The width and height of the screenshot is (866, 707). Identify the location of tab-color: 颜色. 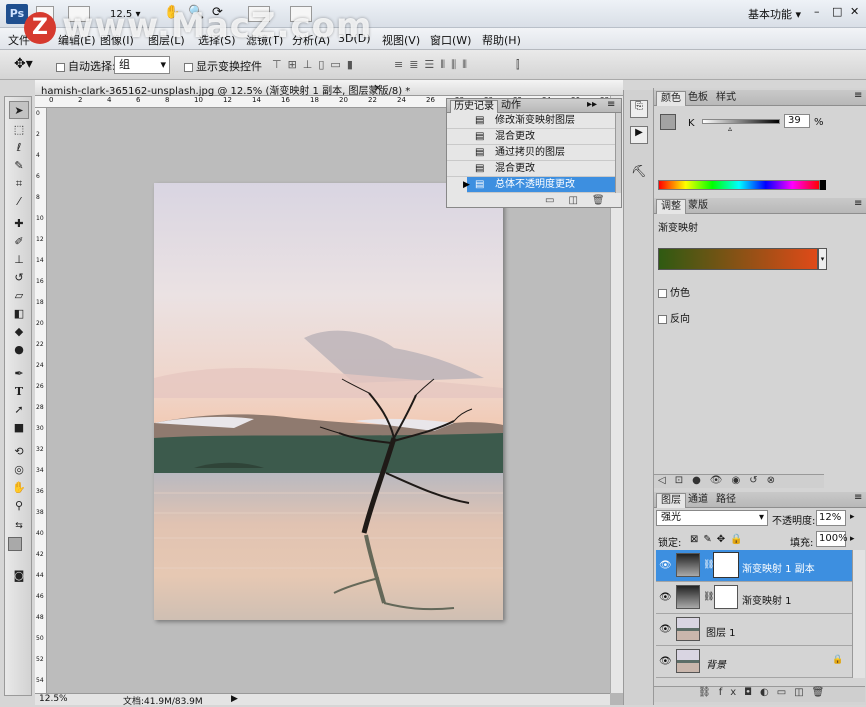
(671, 98).